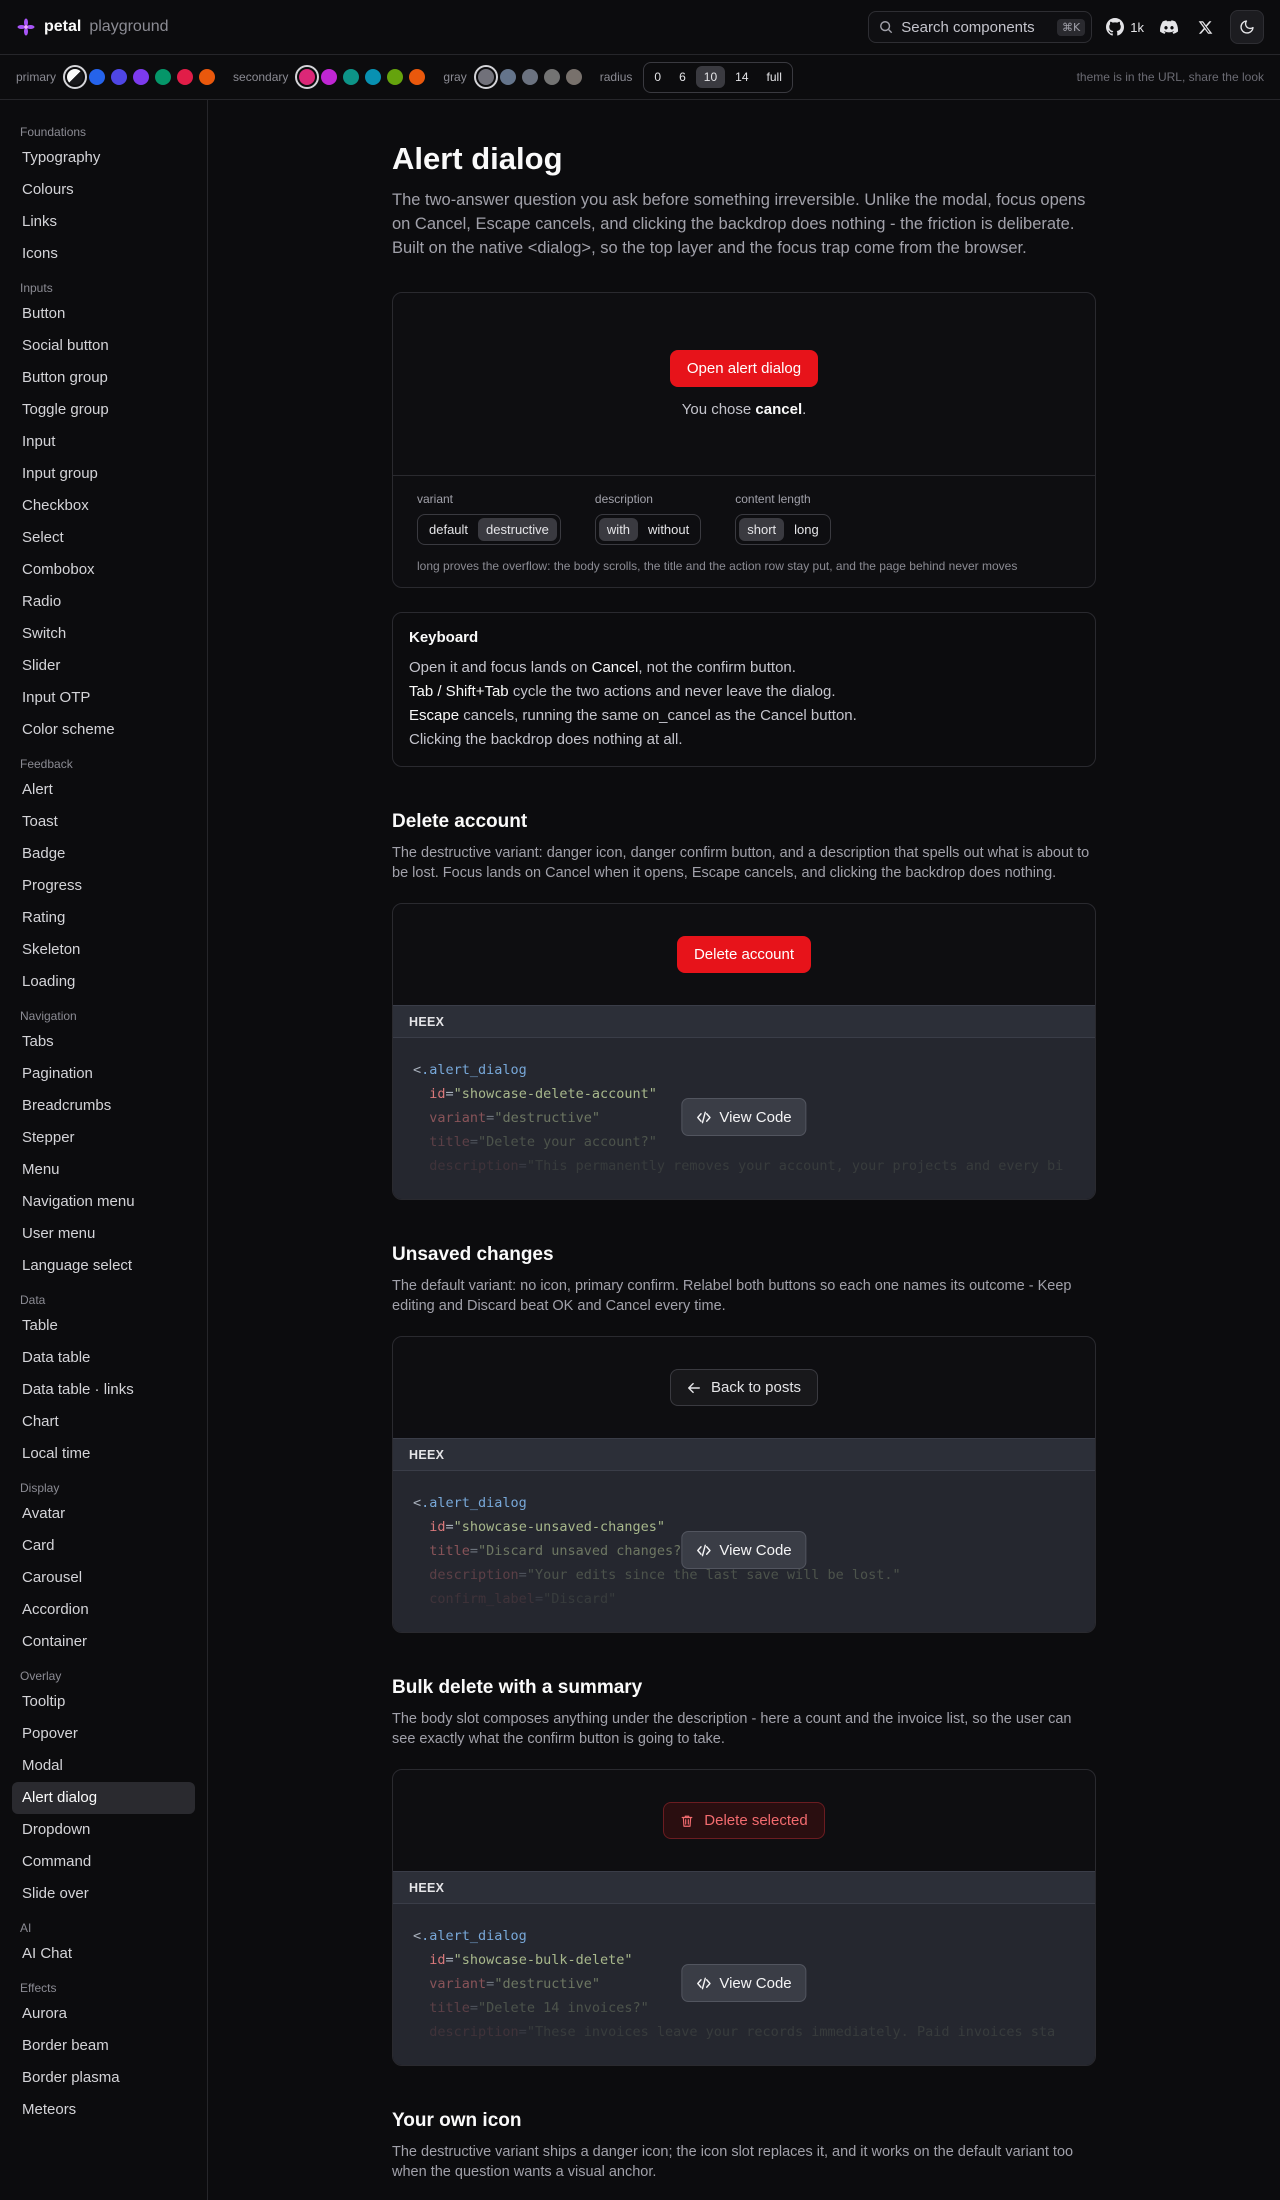  What do you see at coordinates (103, 1514) in the screenshot?
I see `sidebar-item-avatar: Avatar` at bounding box center [103, 1514].